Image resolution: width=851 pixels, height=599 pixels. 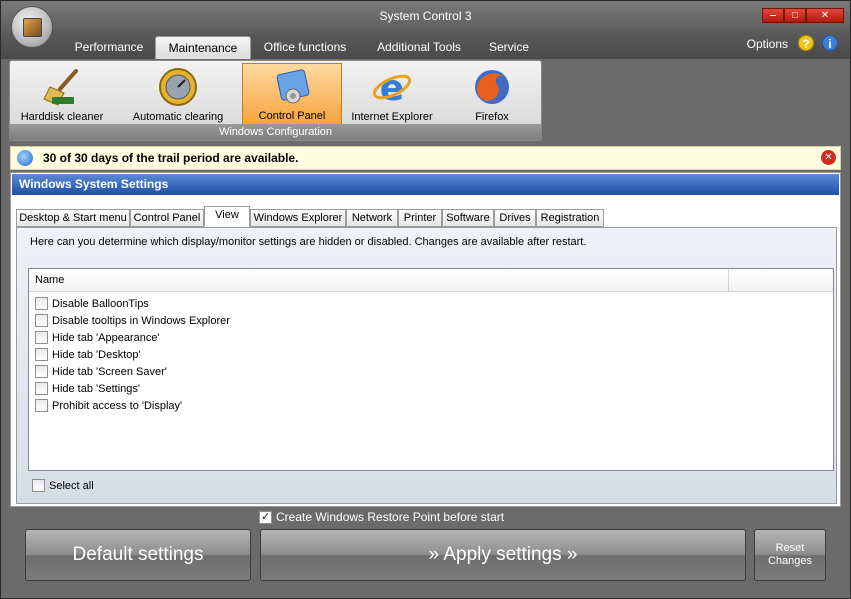 What do you see at coordinates (292, 116) in the screenshot?
I see `control-panel-label: Control Panel` at bounding box center [292, 116].